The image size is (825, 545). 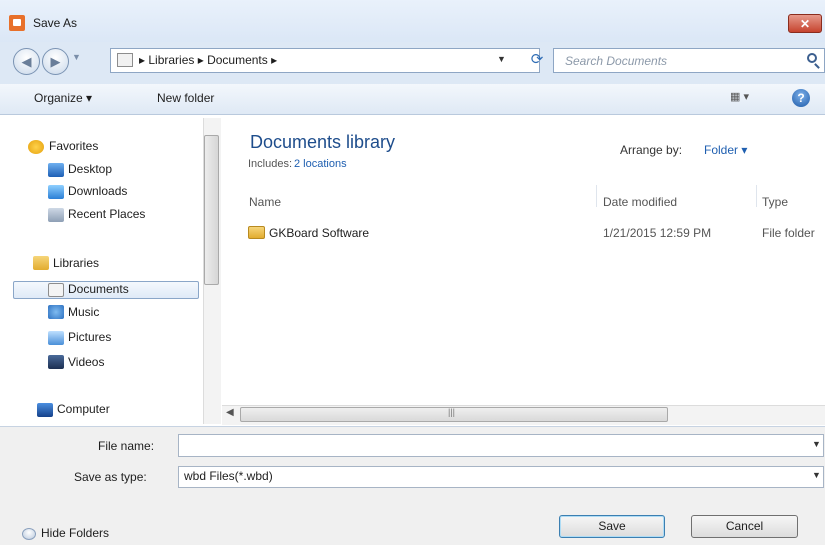 What do you see at coordinates (26, 61) in the screenshot?
I see `back-button: ◀` at bounding box center [26, 61].